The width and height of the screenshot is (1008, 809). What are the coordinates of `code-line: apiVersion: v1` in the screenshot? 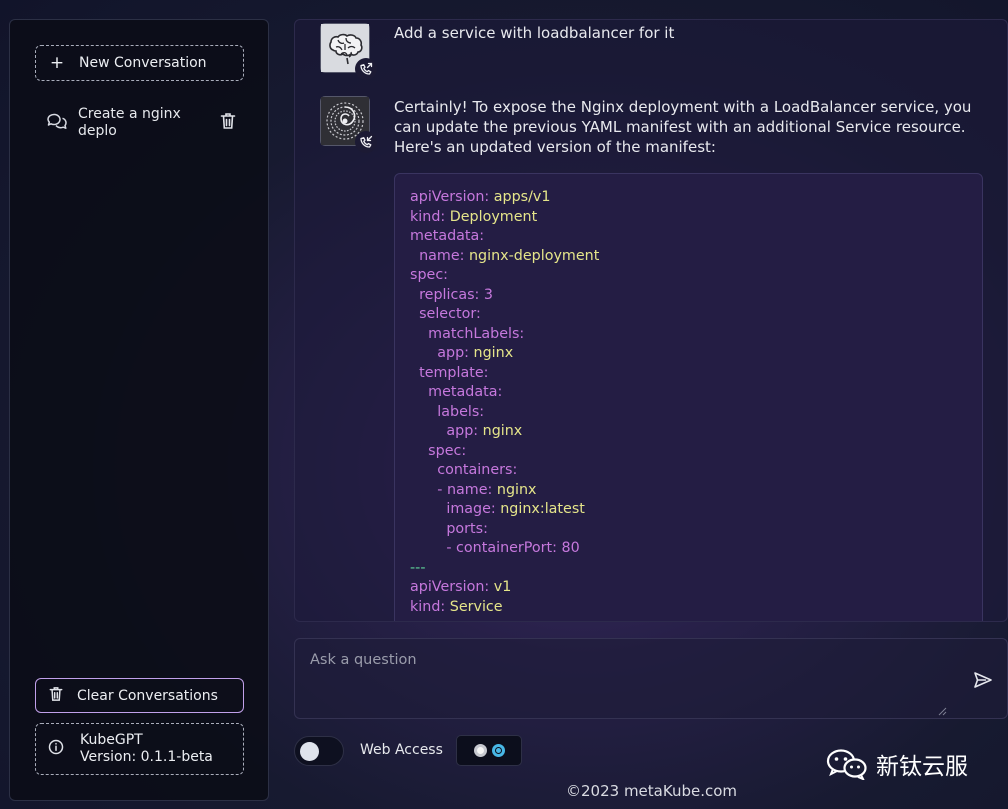 It's located at (461, 587).